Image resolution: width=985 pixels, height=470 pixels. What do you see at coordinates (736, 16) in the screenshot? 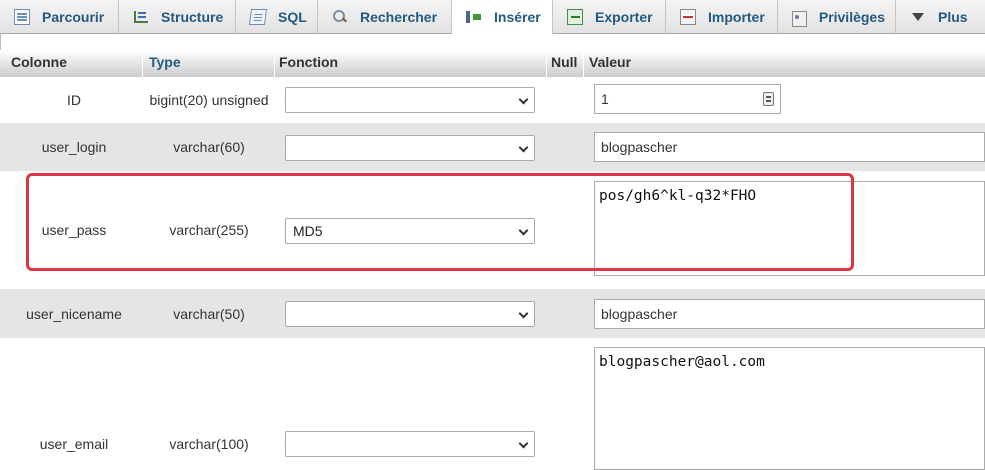
I see `tab-label: Importer` at bounding box center [736, 16].